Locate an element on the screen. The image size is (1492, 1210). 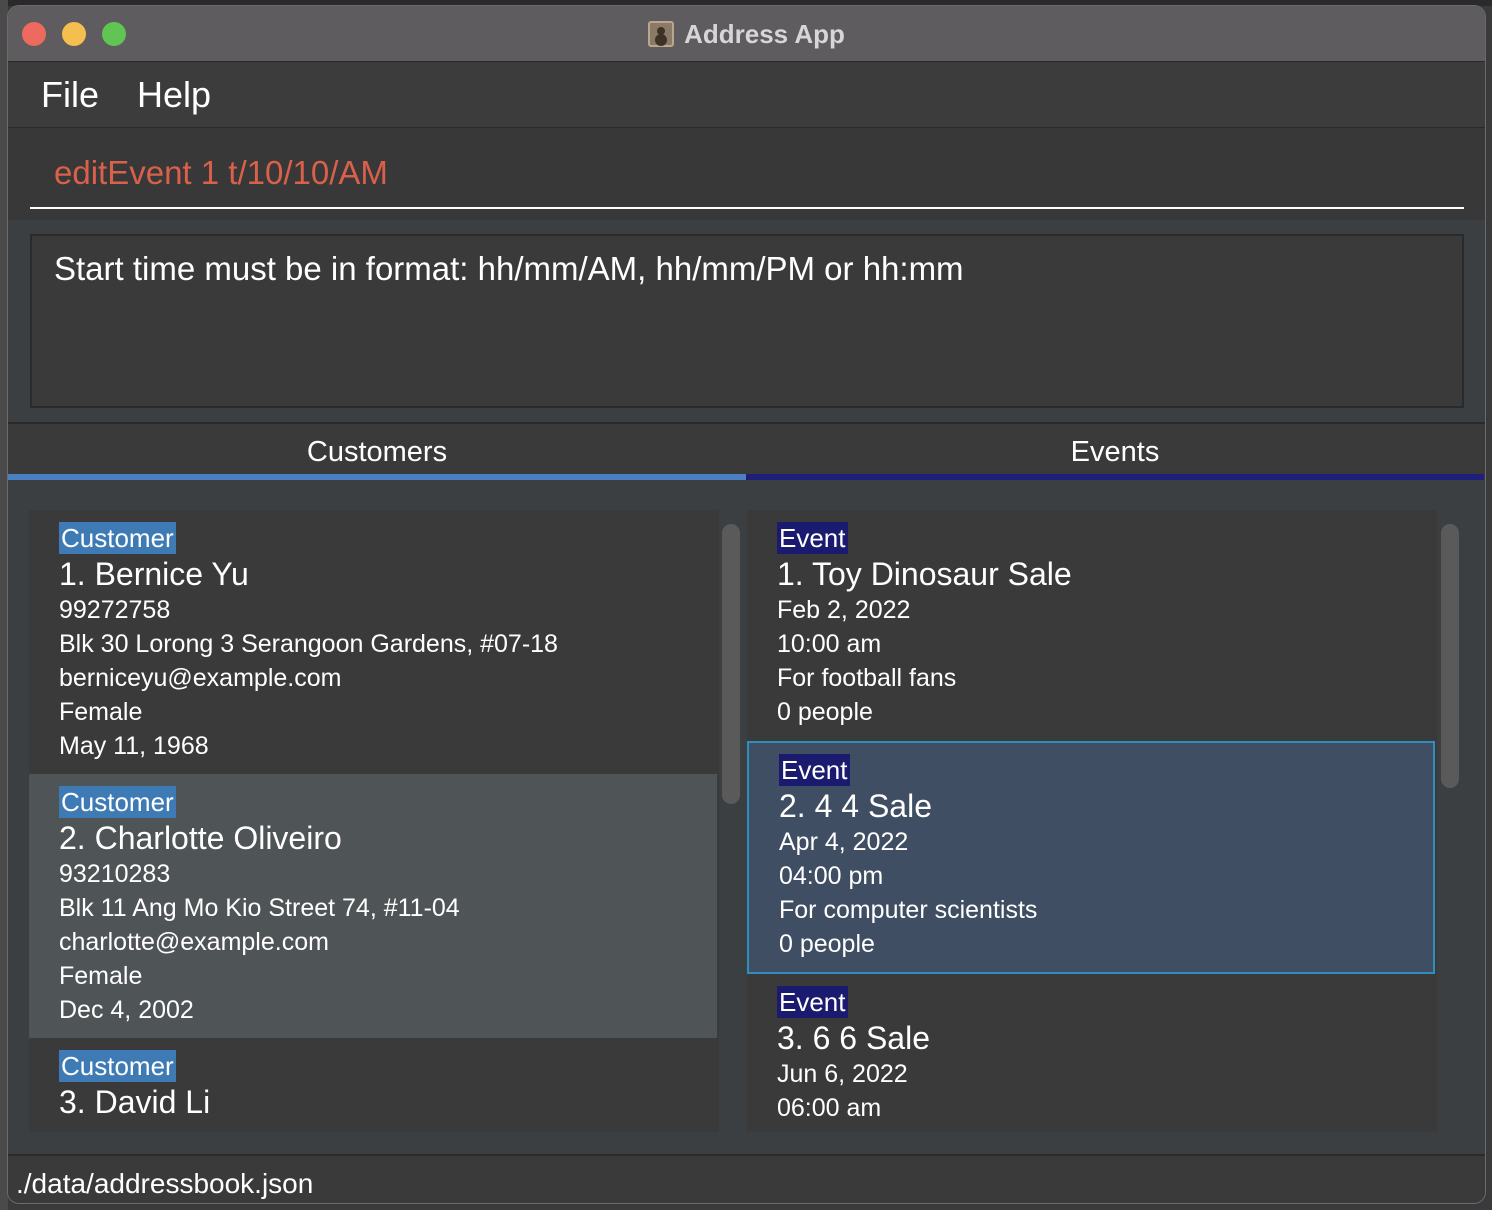
menu-bar: File Help is located at coordinates (746, 95).